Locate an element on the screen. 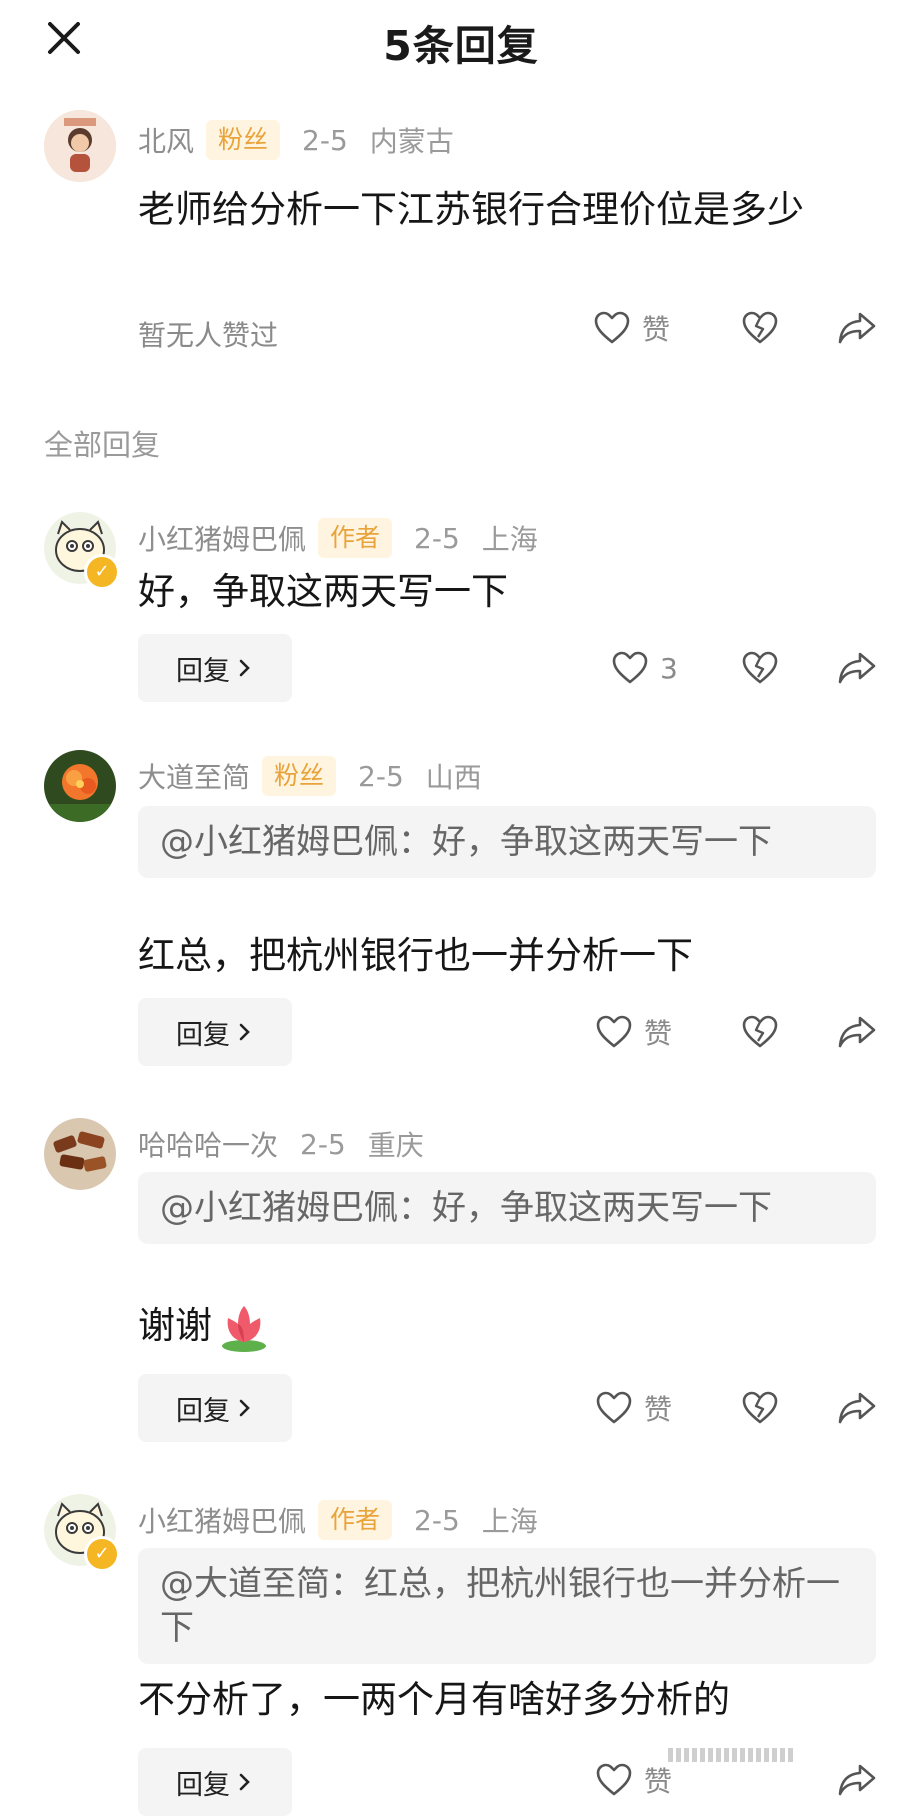 The image size is (922, 1816). comment-text: 老师给分析一下江苏银行合理价位是多少 is located at coordinates (471, 209).